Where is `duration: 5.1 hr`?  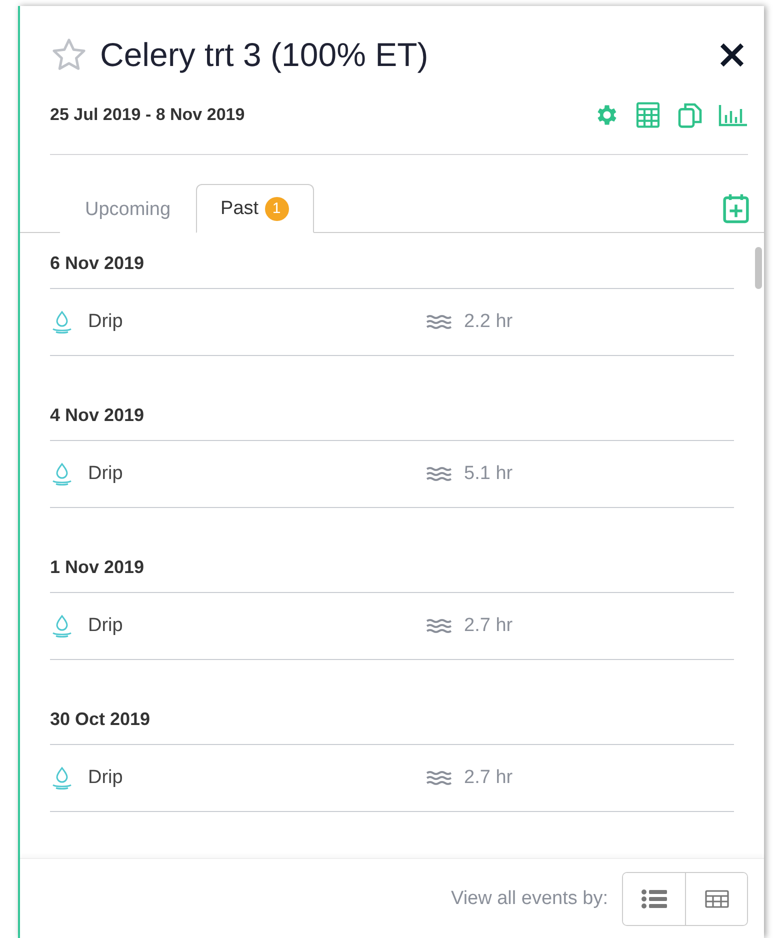
duration: 5.1 hr is located at coordinates (488, 474).